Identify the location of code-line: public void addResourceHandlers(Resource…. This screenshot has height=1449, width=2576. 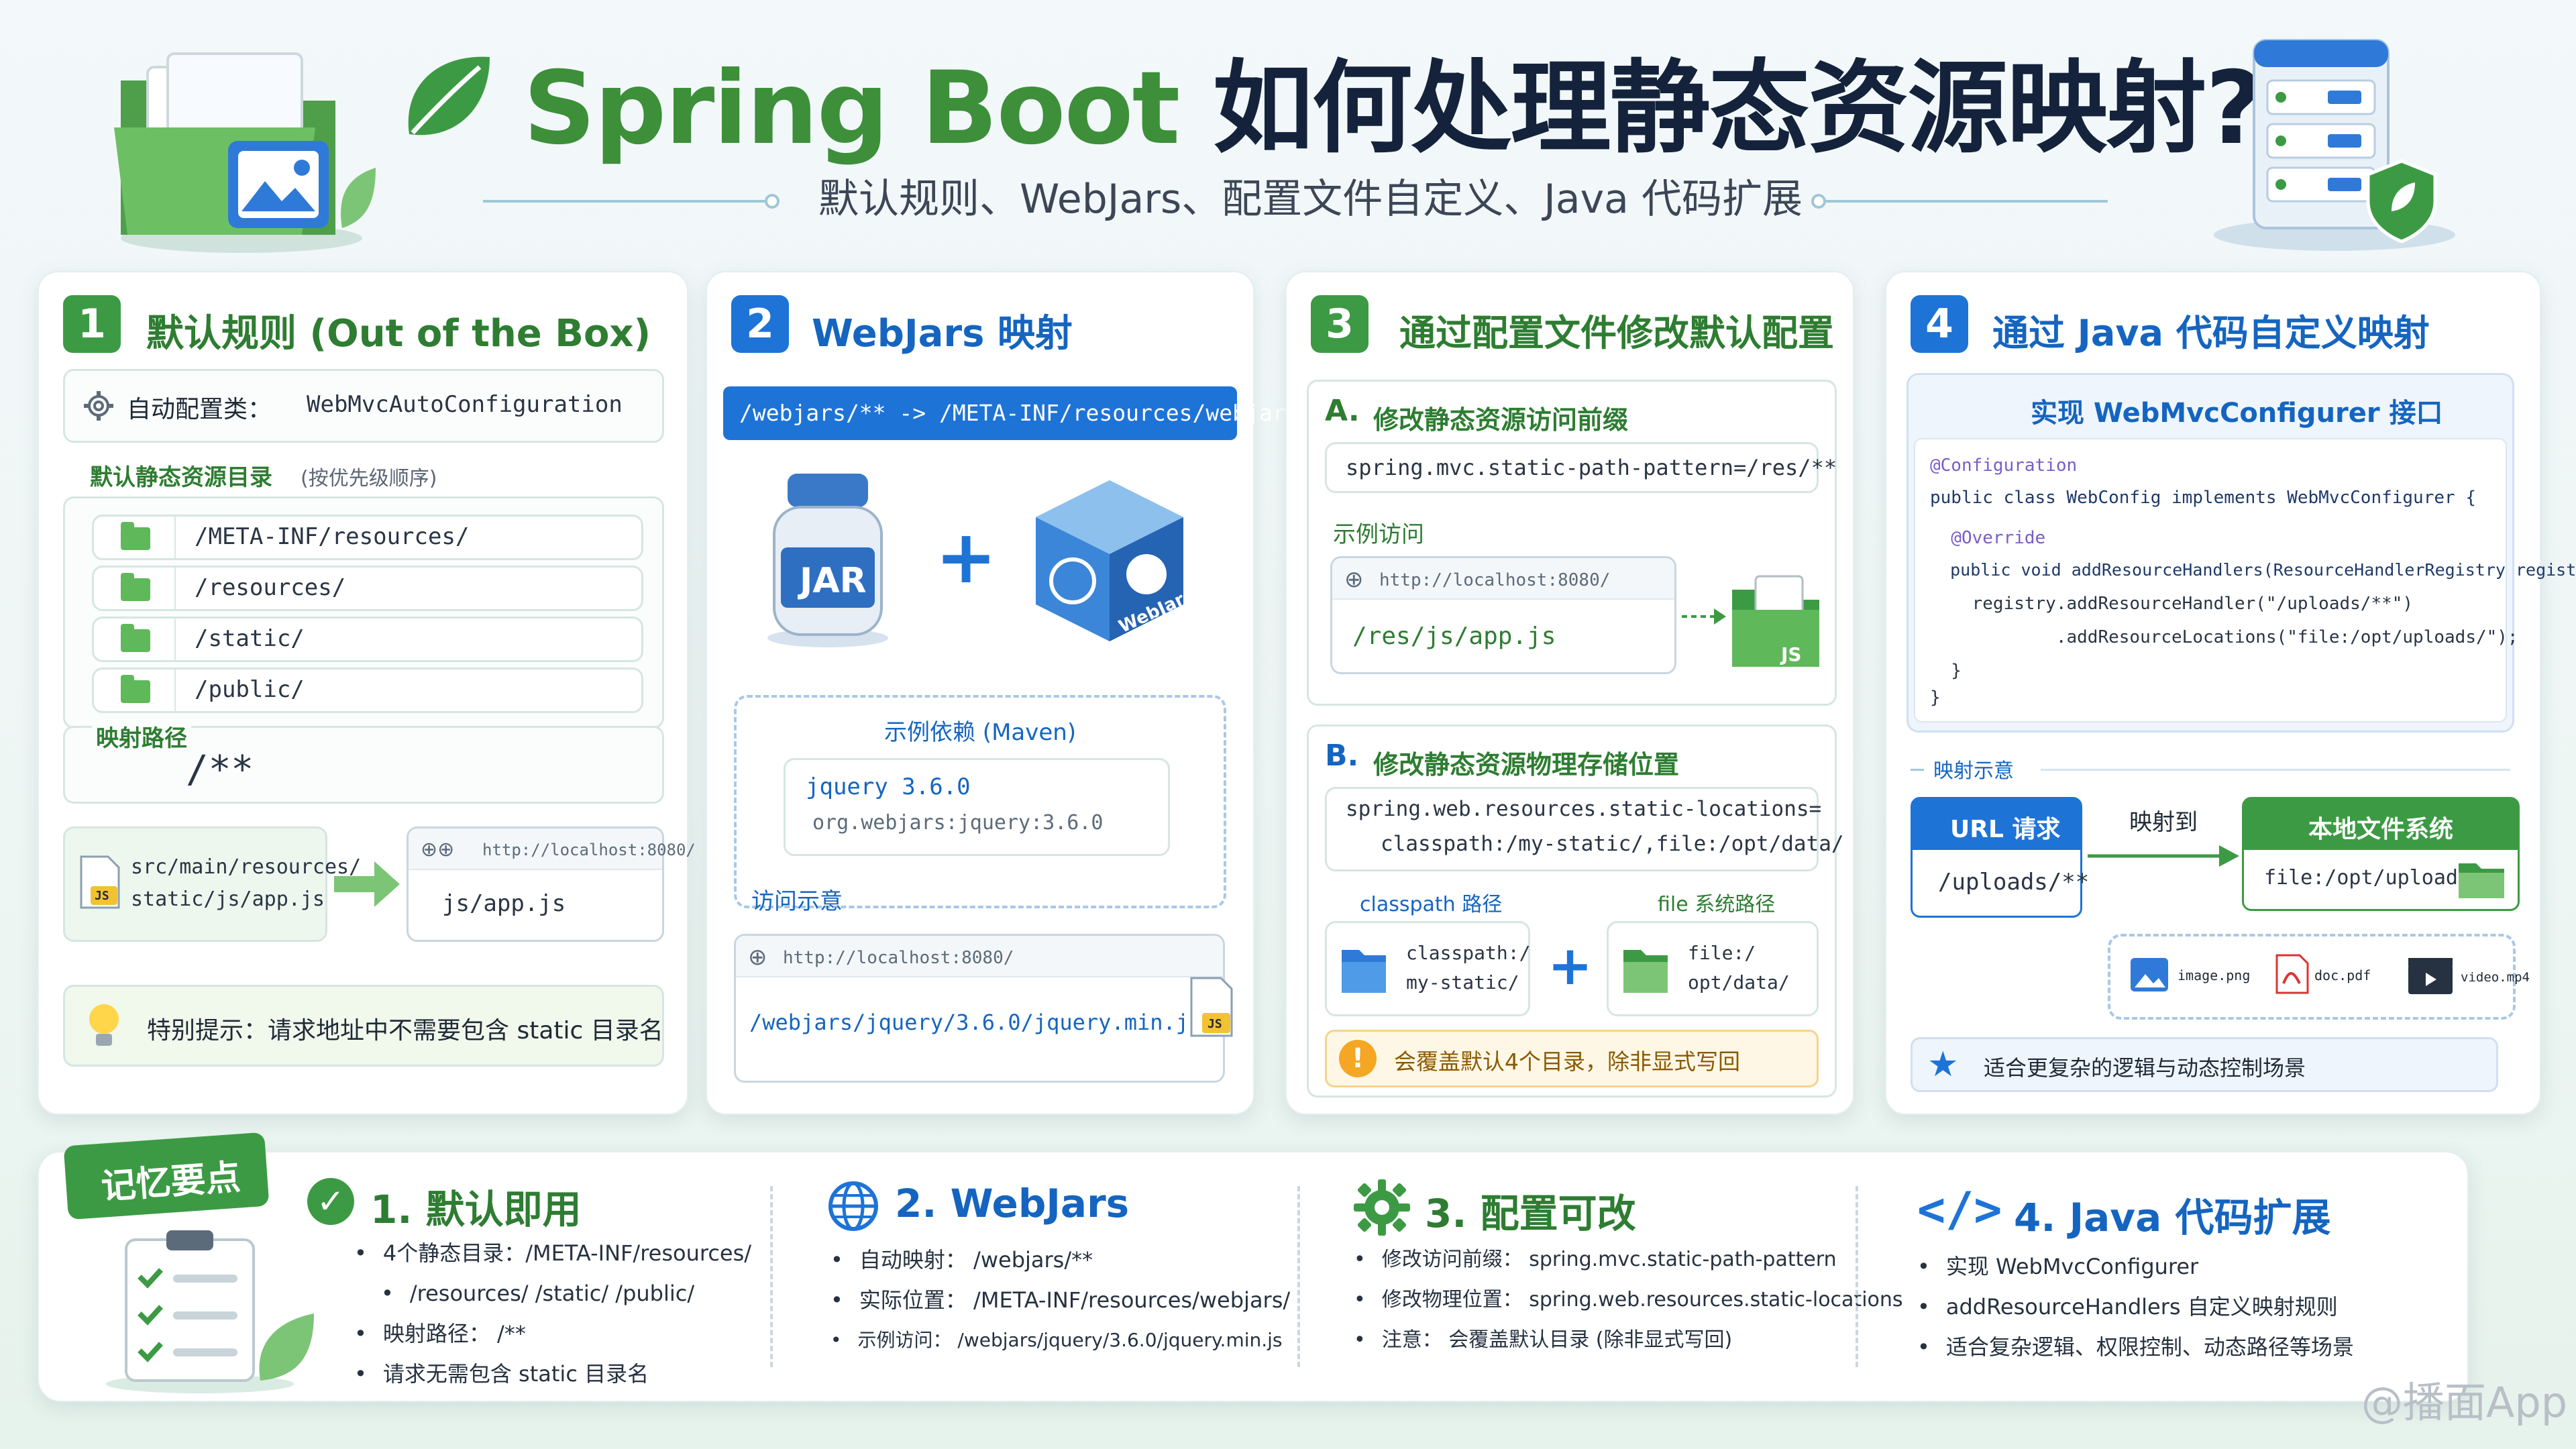
(2253, 570).